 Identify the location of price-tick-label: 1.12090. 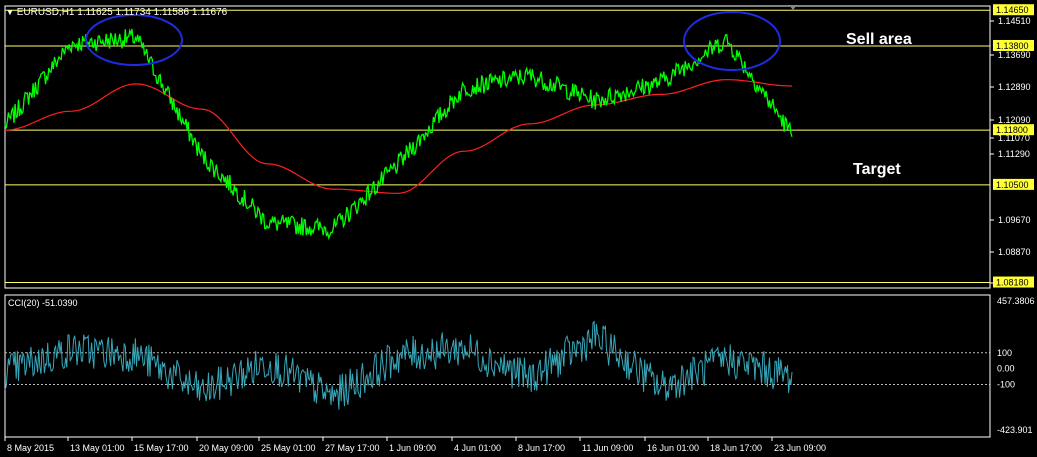
(1014, 120).